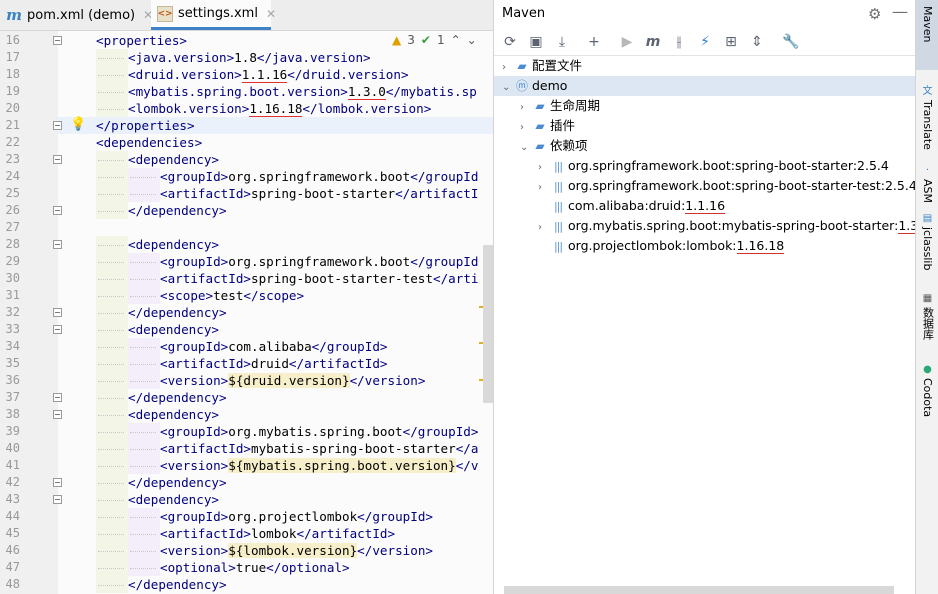 Image resolution: width=938 pixels, height=594 pixels. Describe the element at coordinates (927, 35) in the screenshot. I see `side-tab-maven: Maven` at that location.